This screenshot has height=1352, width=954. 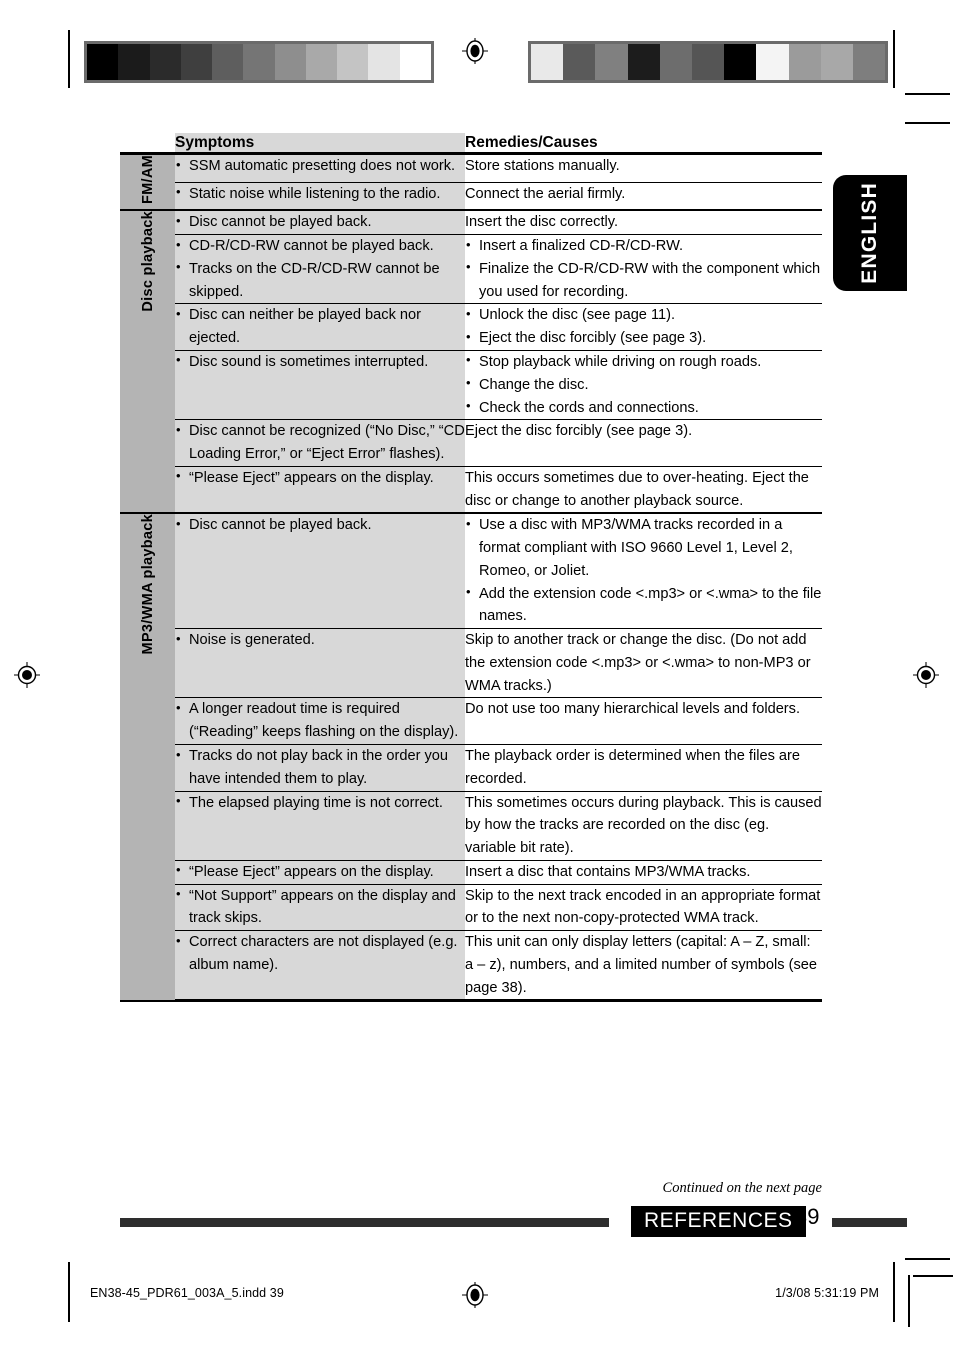 What do you see at coordinates (27, 675) in the screenshot?
I see `registration-mark-left` at bounding box center [27, 675].